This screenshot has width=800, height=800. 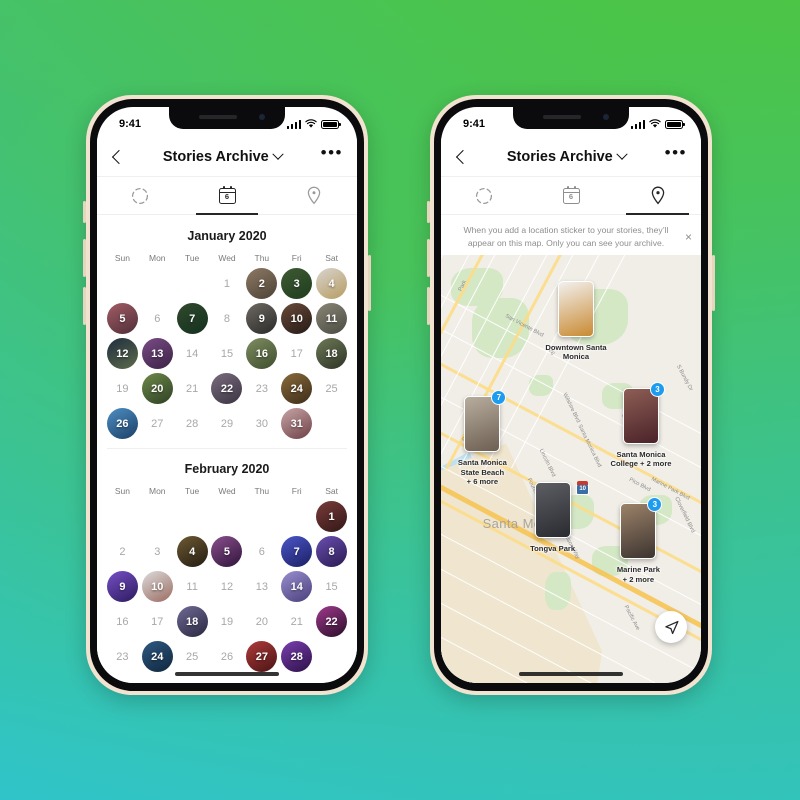 I want to click on calendar-day-with-story: 8, so click(x=331, y=551).